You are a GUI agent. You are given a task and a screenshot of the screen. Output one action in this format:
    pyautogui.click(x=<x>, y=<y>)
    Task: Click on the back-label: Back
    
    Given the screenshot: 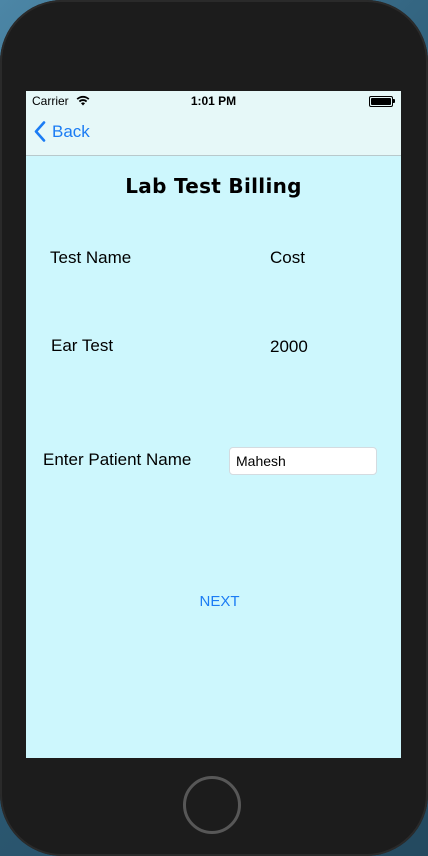 What is the action you would take?
    pyautogui.click(x=71, y=131)
    